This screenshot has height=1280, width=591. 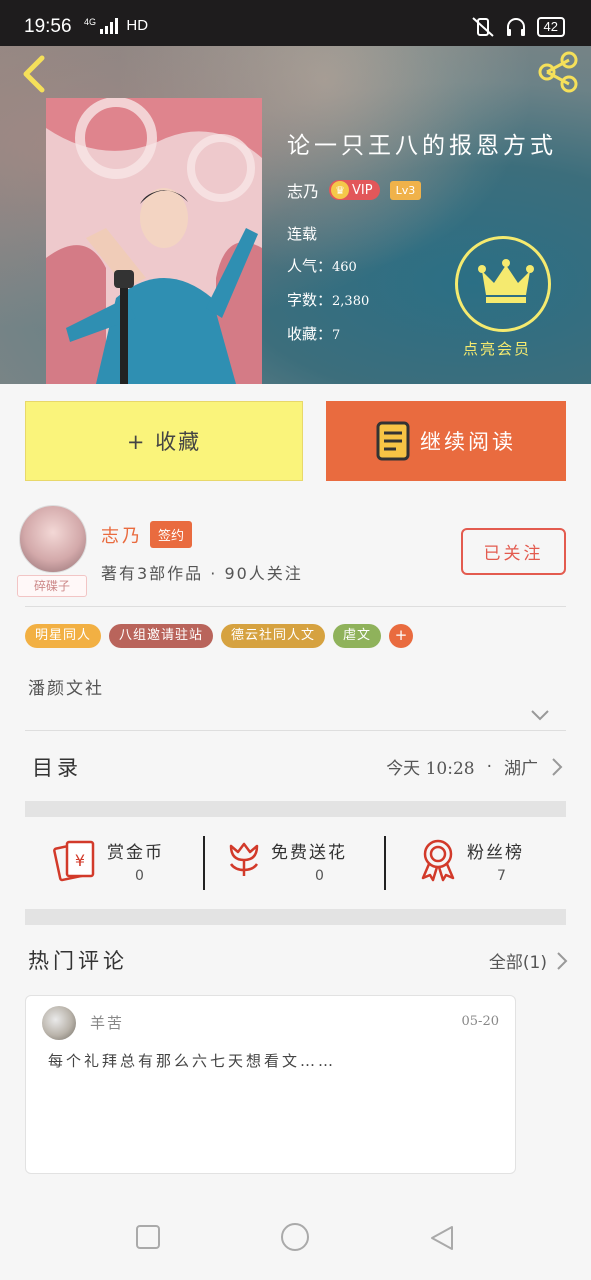 I want to click on level-badge: Lv3, so click(x=405, y=190).